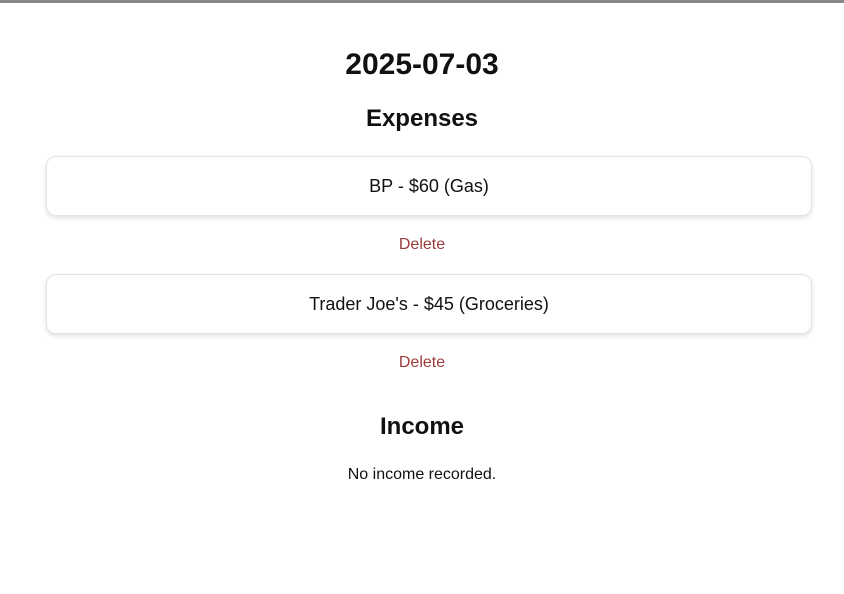 The height and width of the screenshot is (594, 844). What do you see at coordinates (422, 1) in the screenshot?
I see `window-top-border` at bounding box center [422, 1].